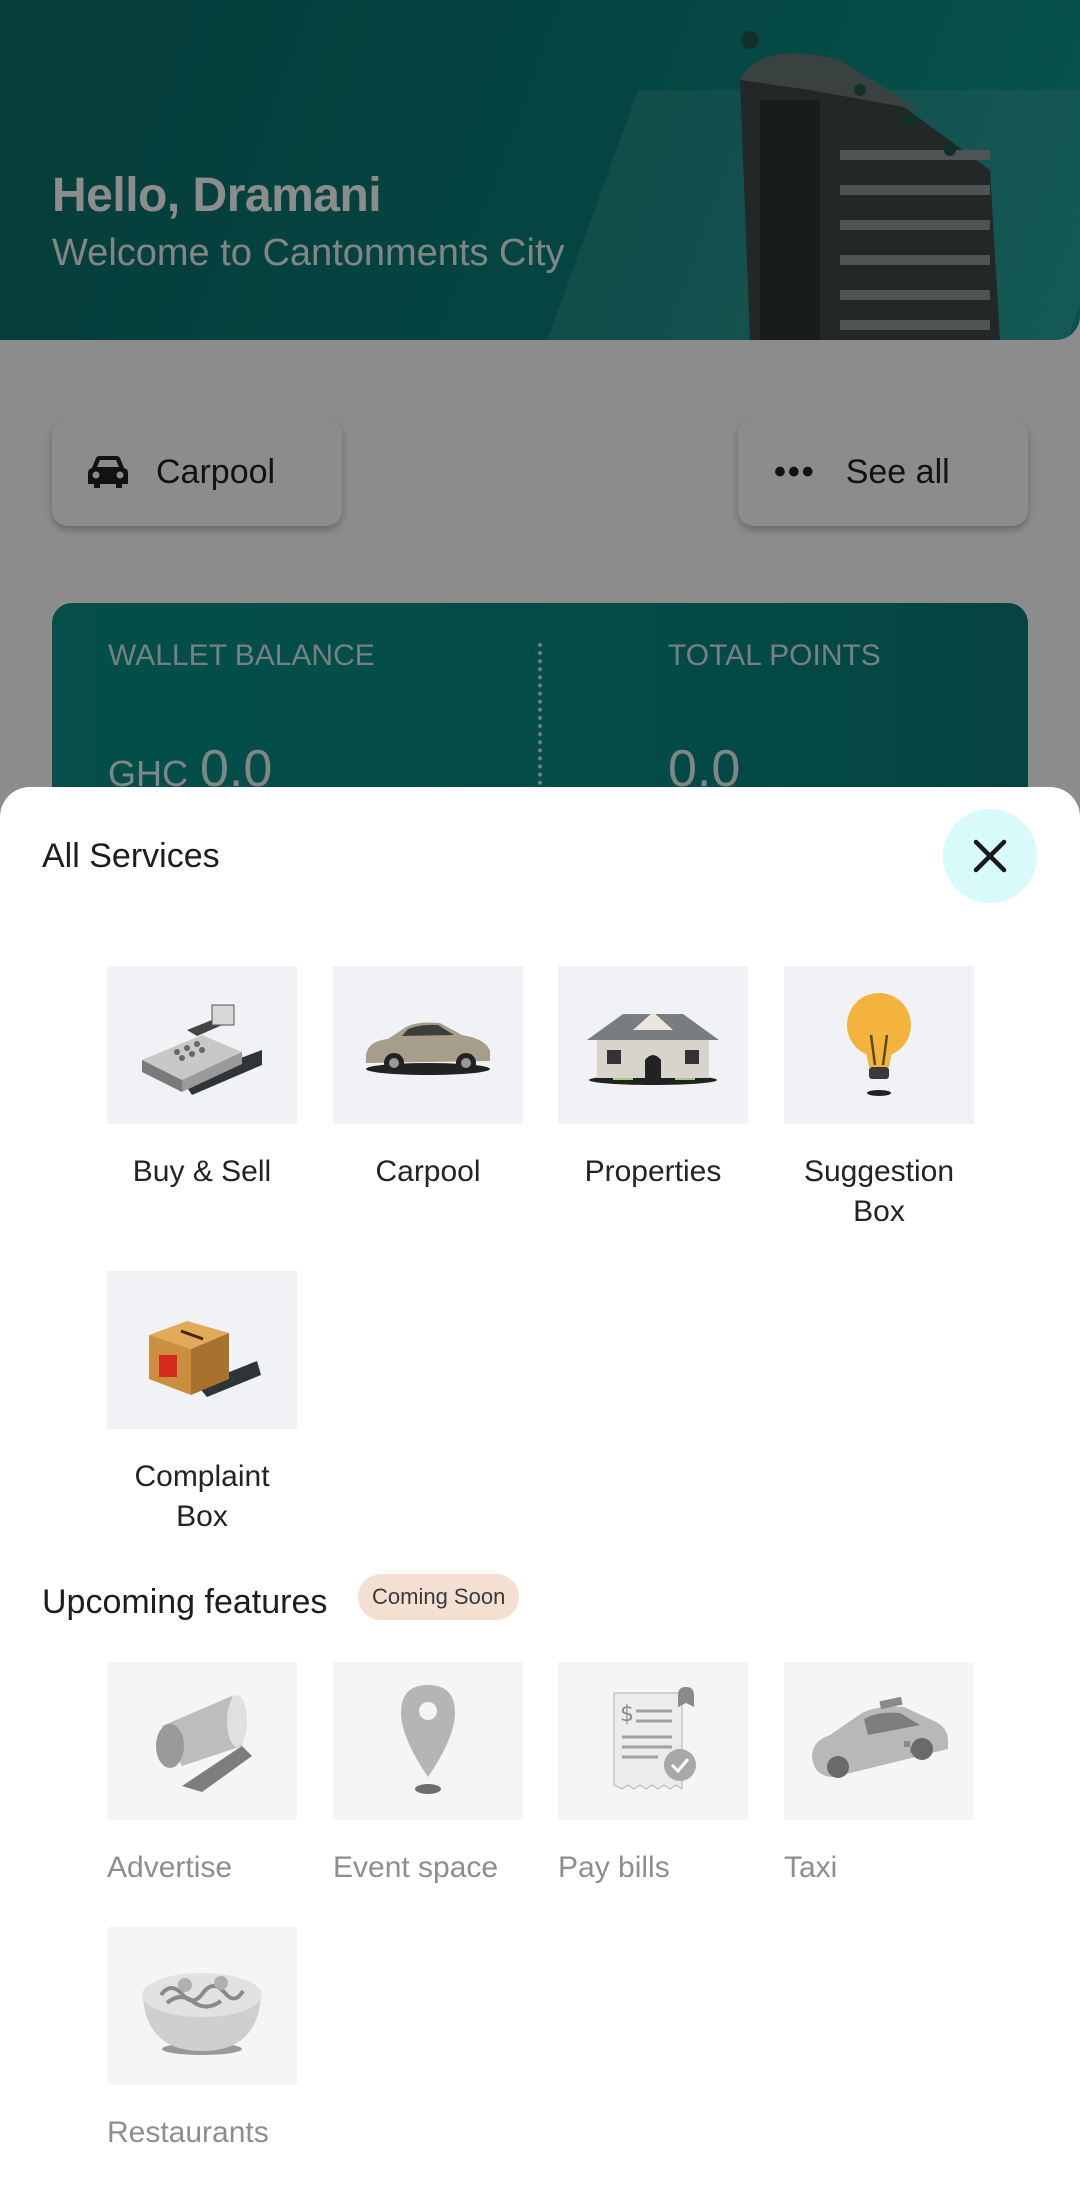  I want to click on upcoming-tile-event-space: Event space, so click(428, 1775).